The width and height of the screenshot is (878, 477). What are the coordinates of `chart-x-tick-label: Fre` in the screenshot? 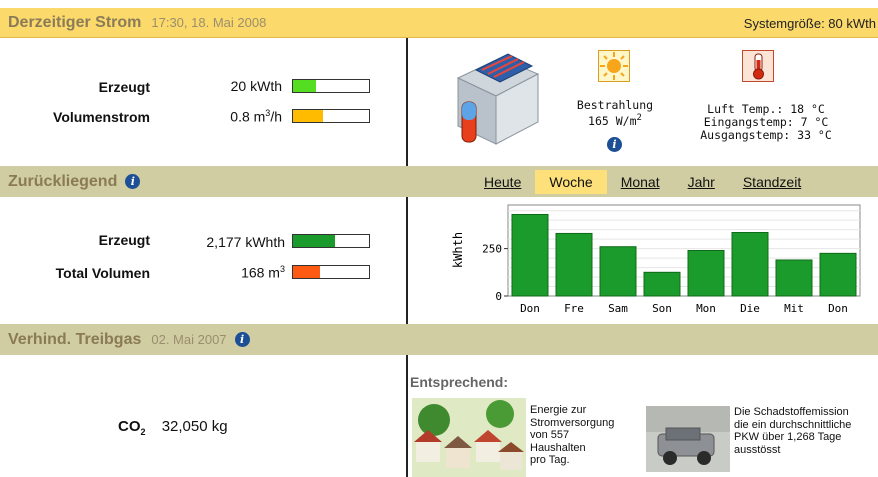 It's located at (574, 308).